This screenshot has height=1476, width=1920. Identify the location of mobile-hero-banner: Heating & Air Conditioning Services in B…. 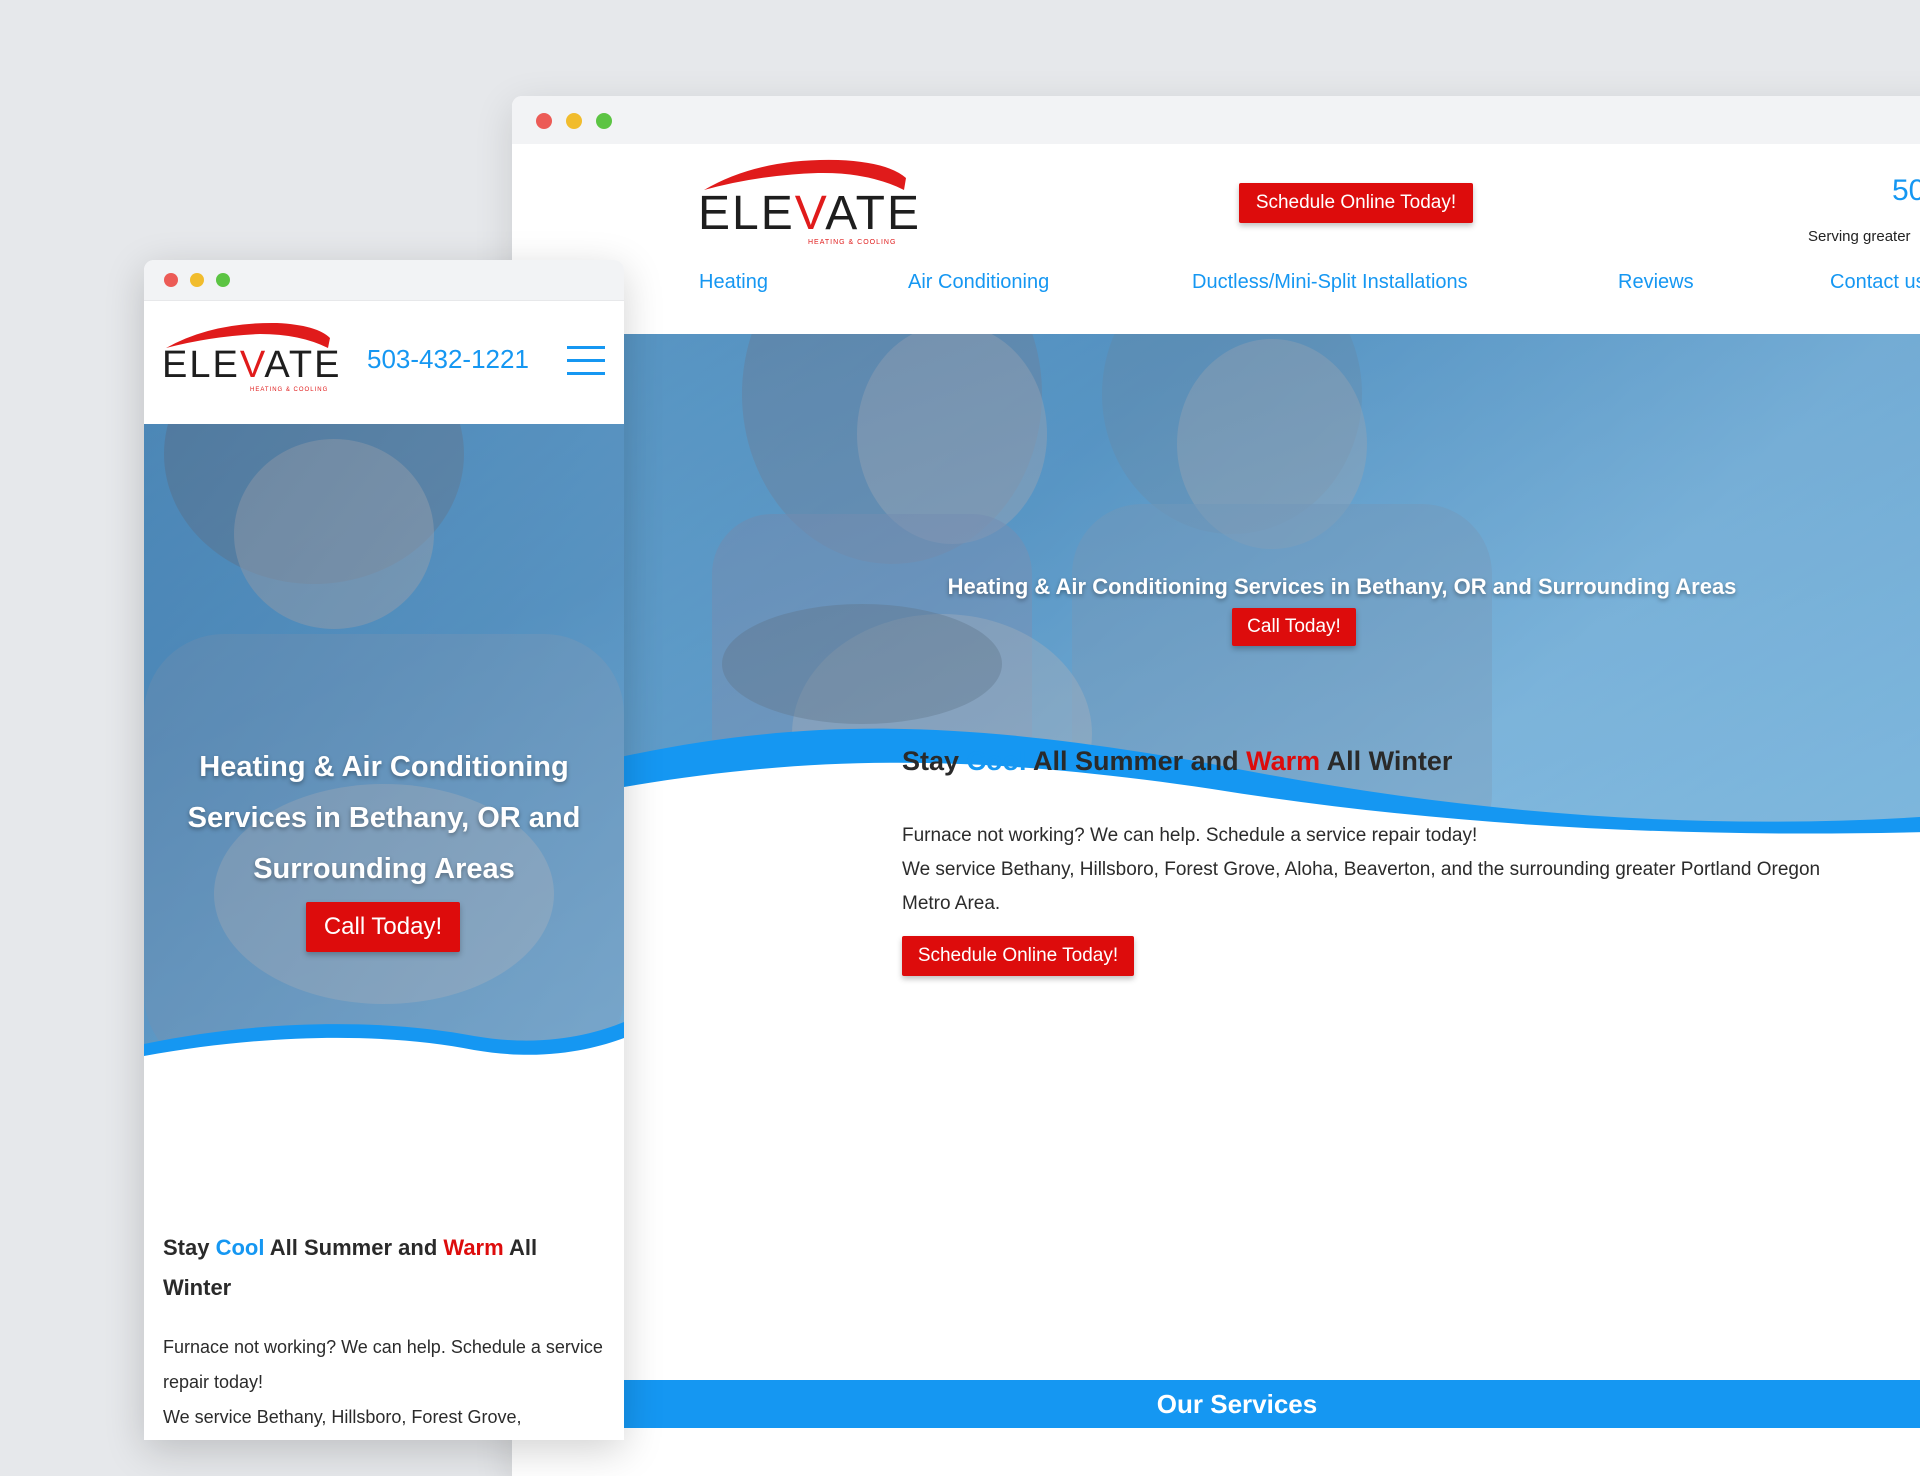
(384, 749).